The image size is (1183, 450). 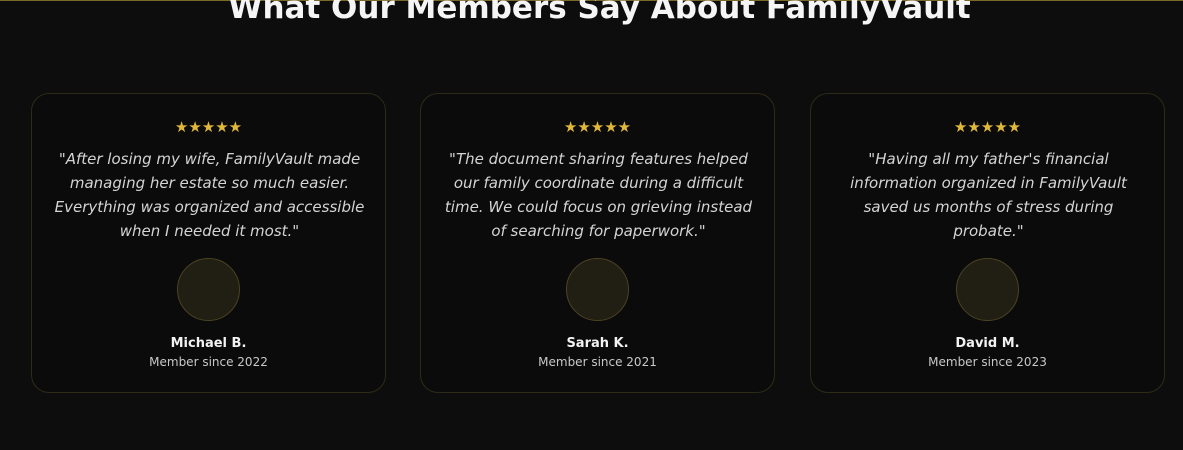 I want to click on member-name: David M., so click(x=987, y=343).